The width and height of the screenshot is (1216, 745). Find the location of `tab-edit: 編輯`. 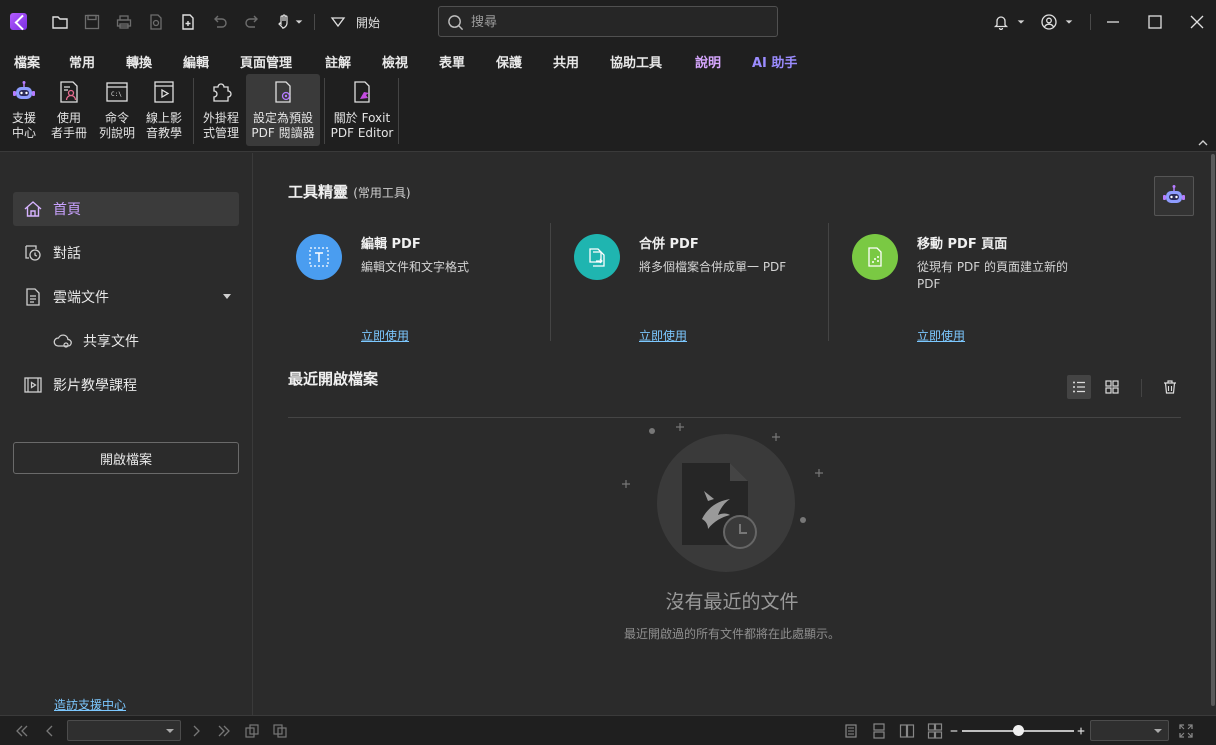

tab-edit: 編輯 is located at coordinates (196, 61).